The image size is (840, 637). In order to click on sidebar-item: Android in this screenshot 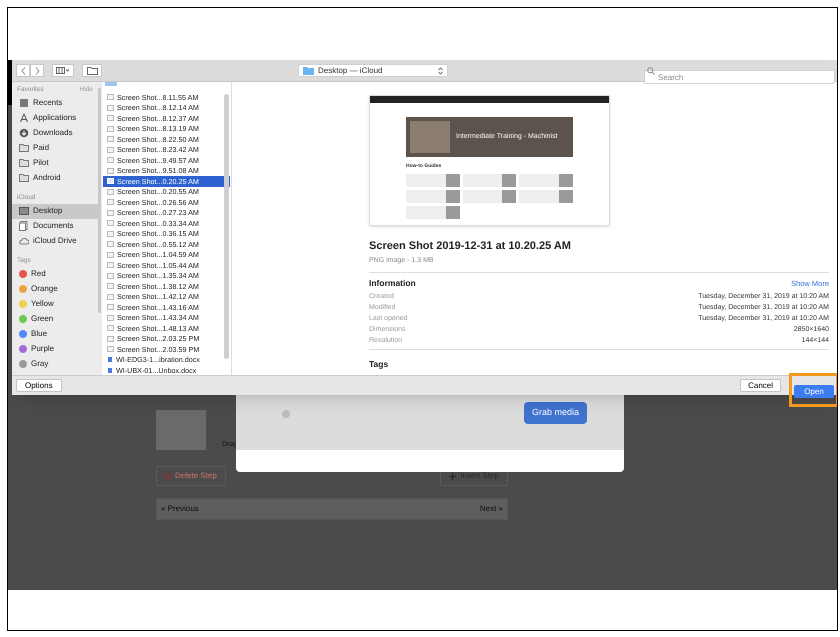, I will do `click(55, 178)`.